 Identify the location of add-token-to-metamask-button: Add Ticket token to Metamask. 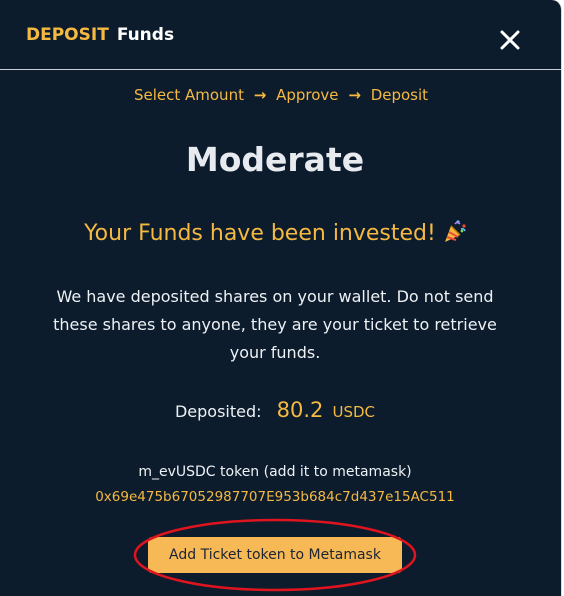
(275, 555).